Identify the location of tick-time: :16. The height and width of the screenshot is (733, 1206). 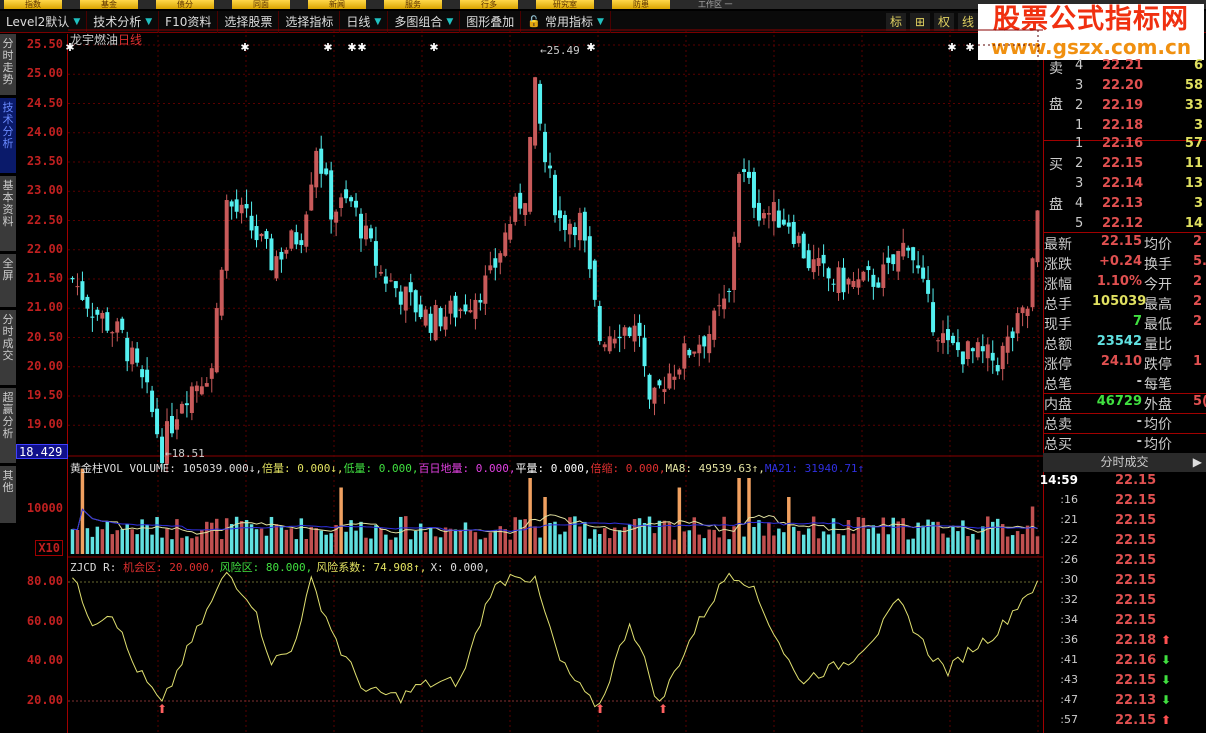
(1069, 499).